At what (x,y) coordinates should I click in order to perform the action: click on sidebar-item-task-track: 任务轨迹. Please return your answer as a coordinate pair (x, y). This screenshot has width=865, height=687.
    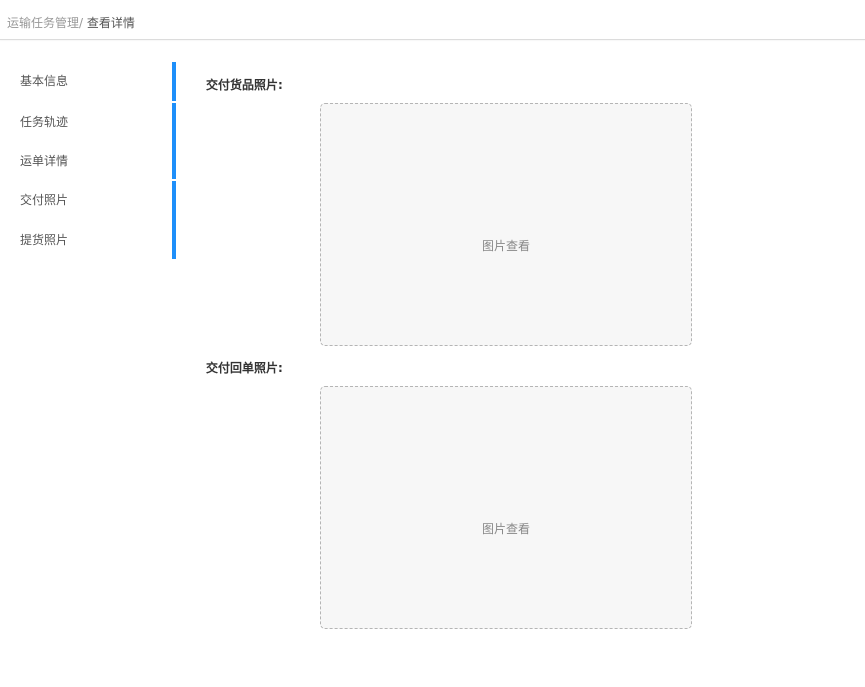
    Looking at the image, I should click on (44, 122).